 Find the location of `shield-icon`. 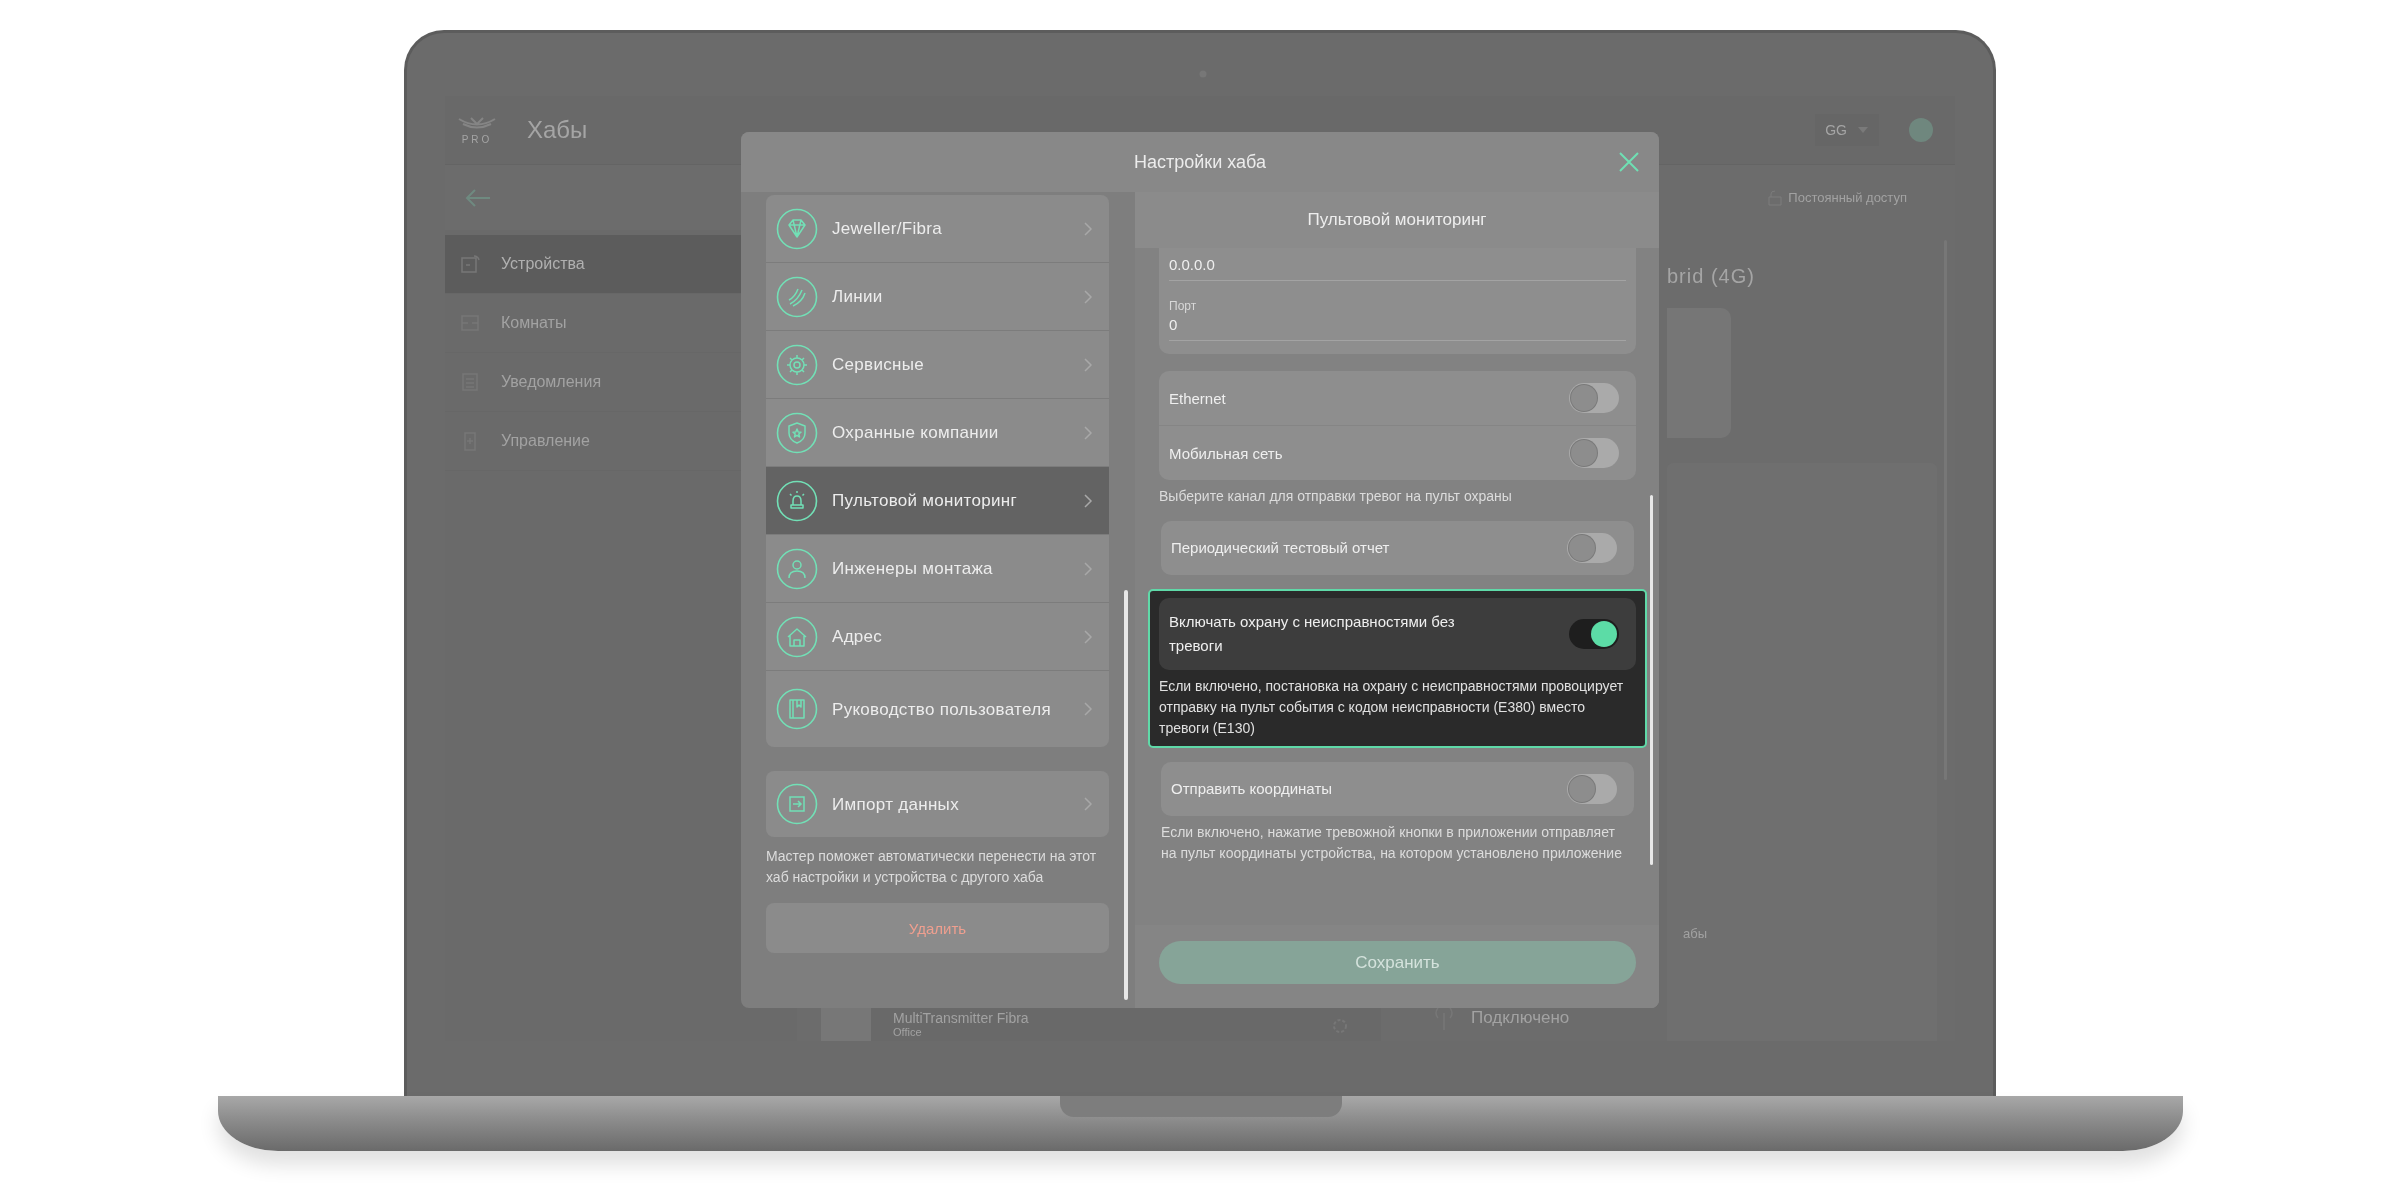

shield-icon is located at coordinates (797, 432).